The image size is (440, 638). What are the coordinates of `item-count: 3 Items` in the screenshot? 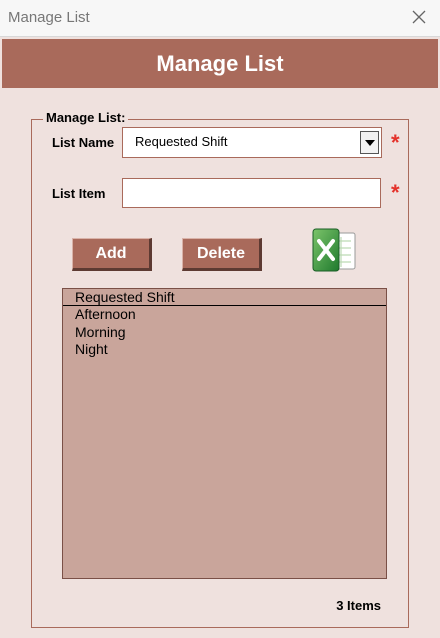 It's located at (358, 605).